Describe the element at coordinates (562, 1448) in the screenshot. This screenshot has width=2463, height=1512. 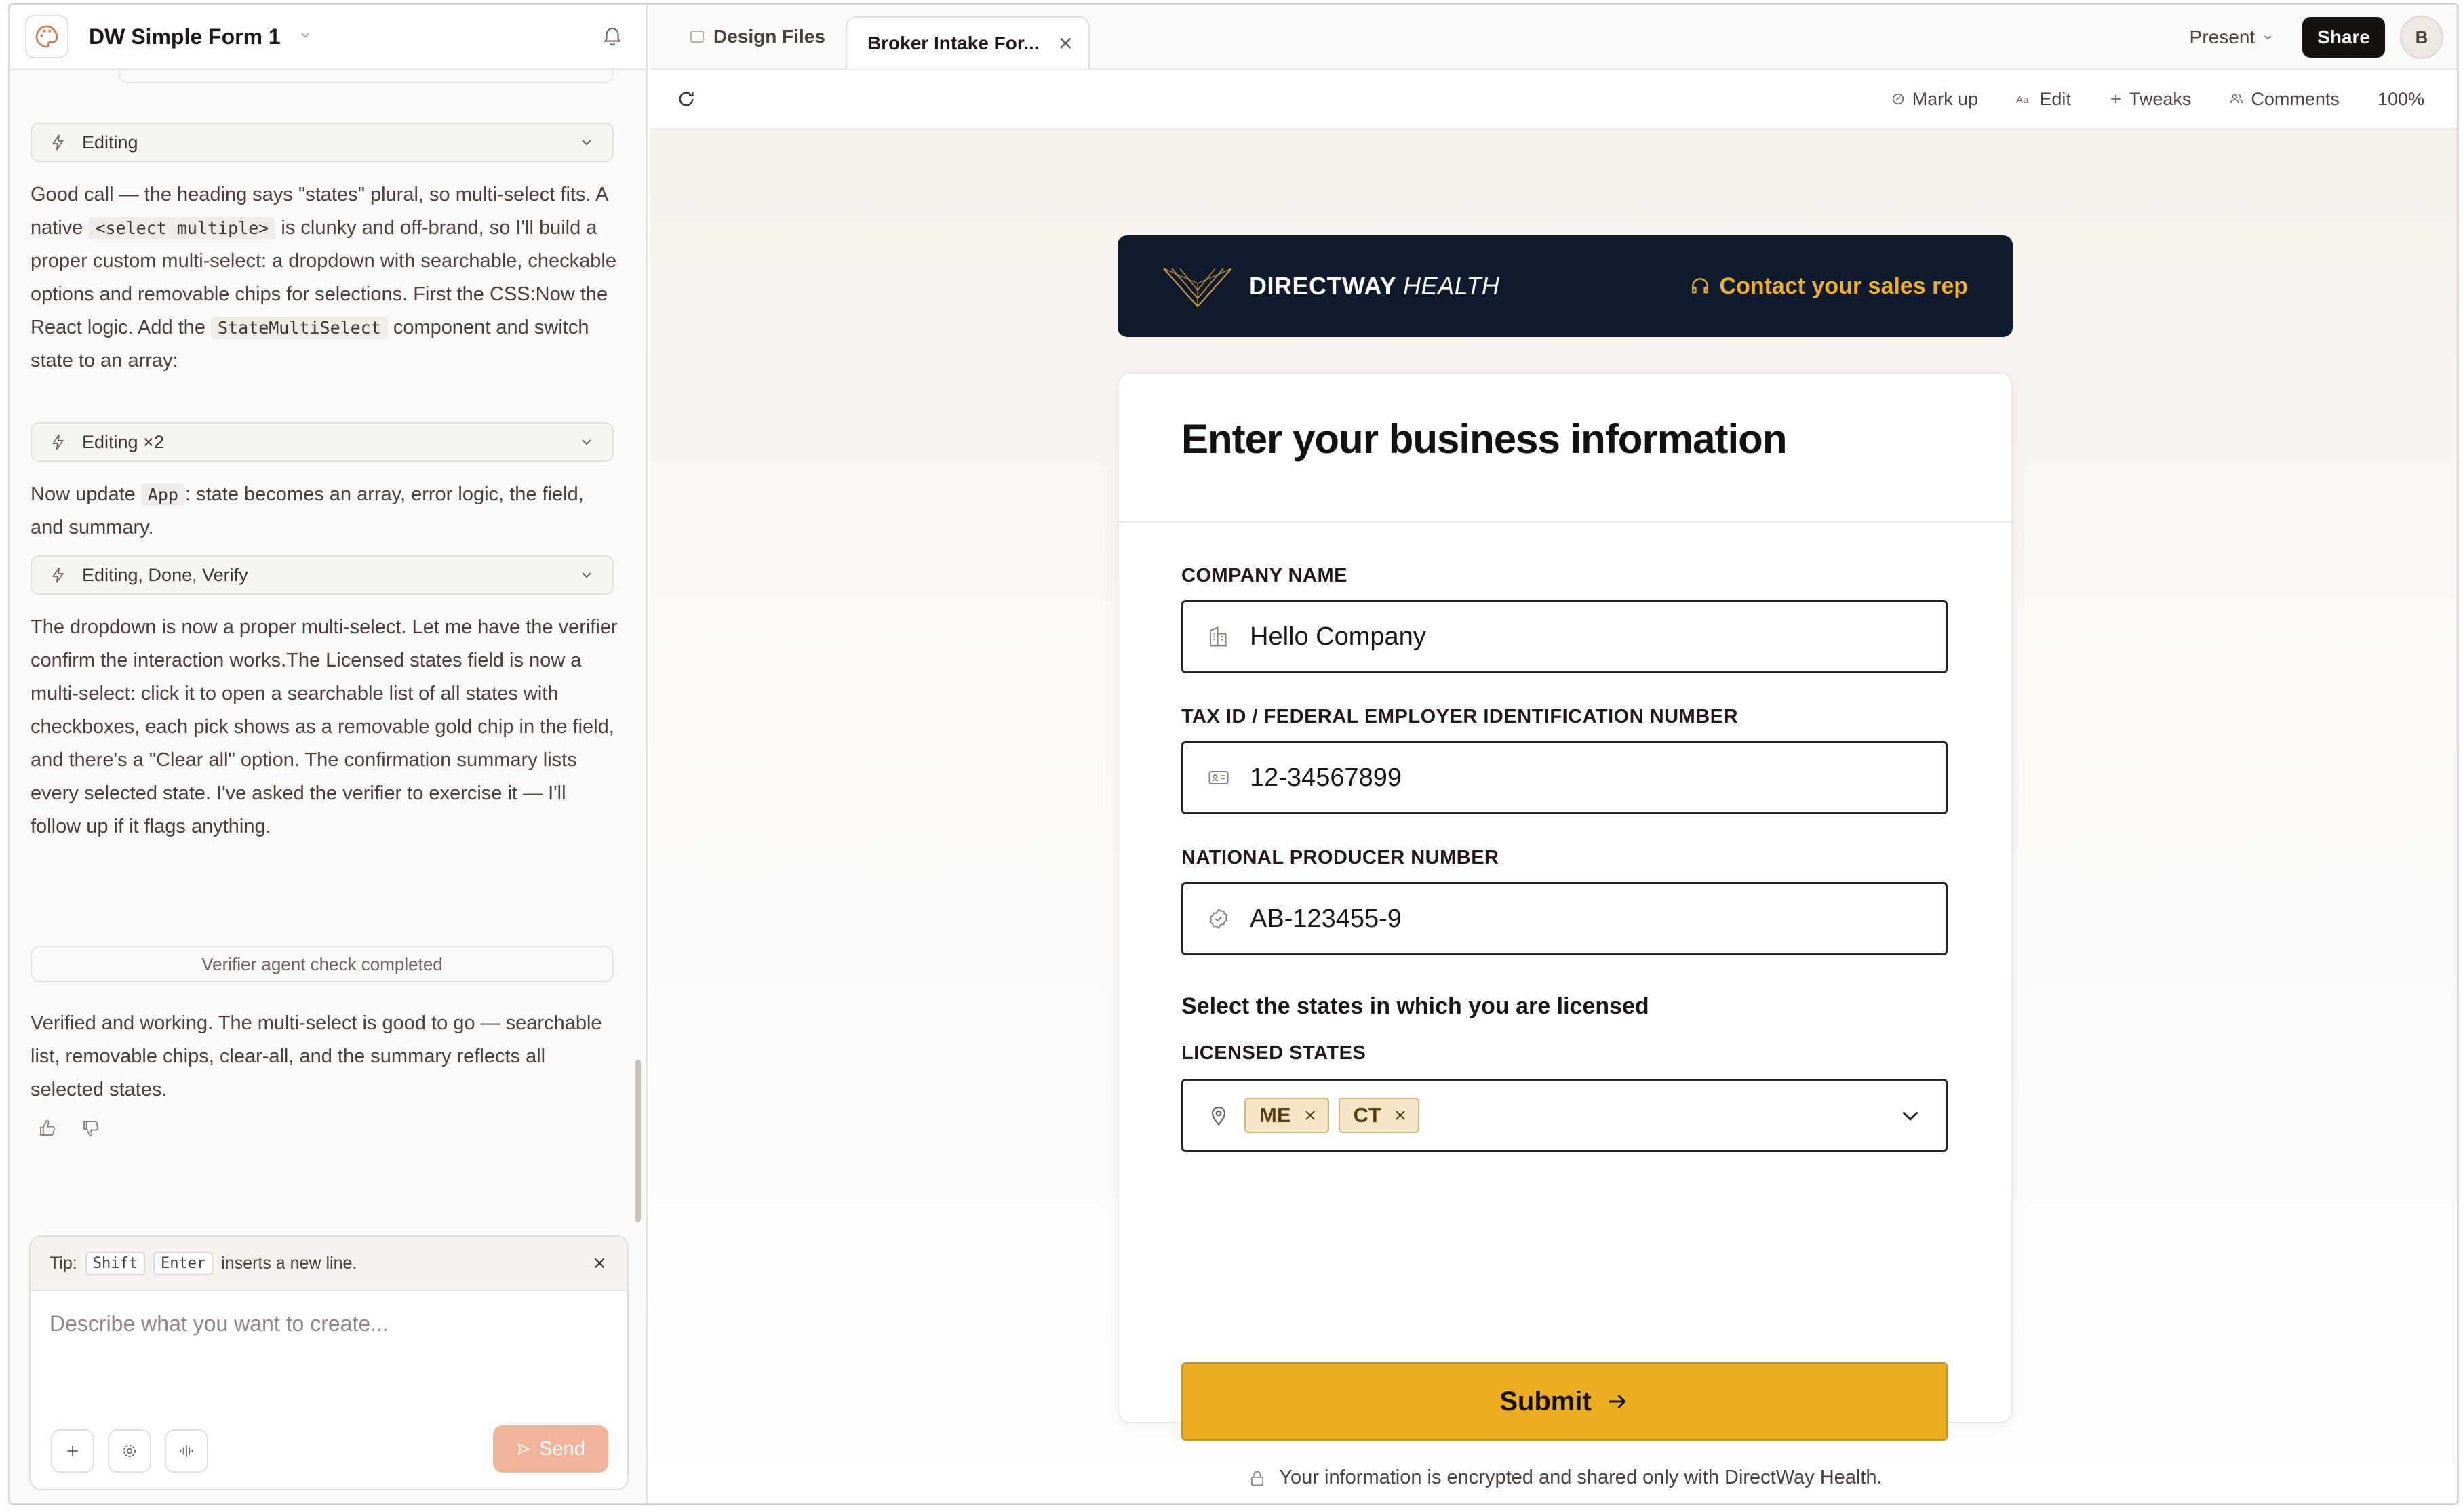
I see `send-label: Send` at that location.